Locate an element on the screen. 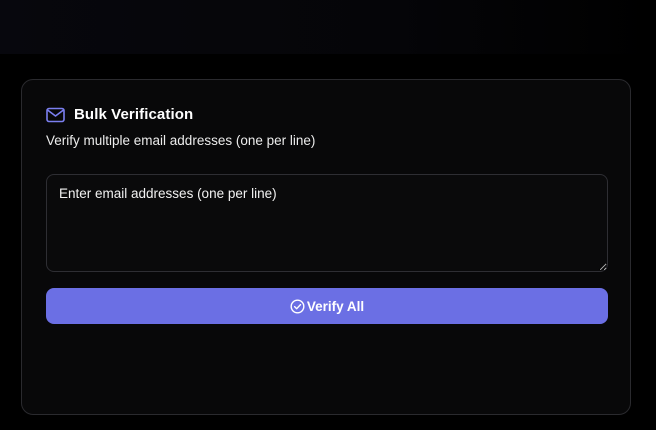 The width and height of the screenshot is (656, 430). top-bar-background is located at coordinates (328, 27).